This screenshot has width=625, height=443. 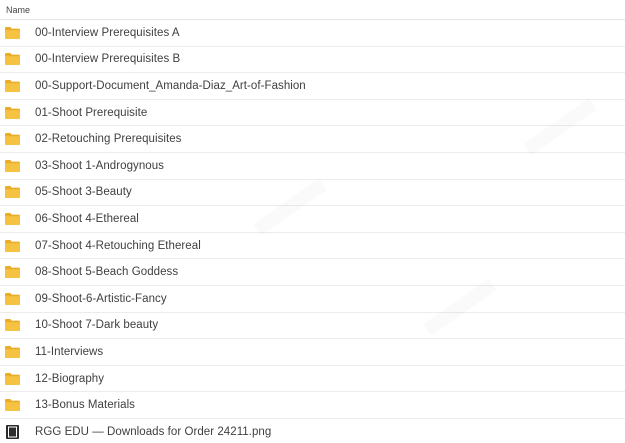 What do you see at coordinates (97, 325) in the screenshot?
I see `folder-name: 10-Shoot 7-Dark beauty` at bounding box center [97, 325].